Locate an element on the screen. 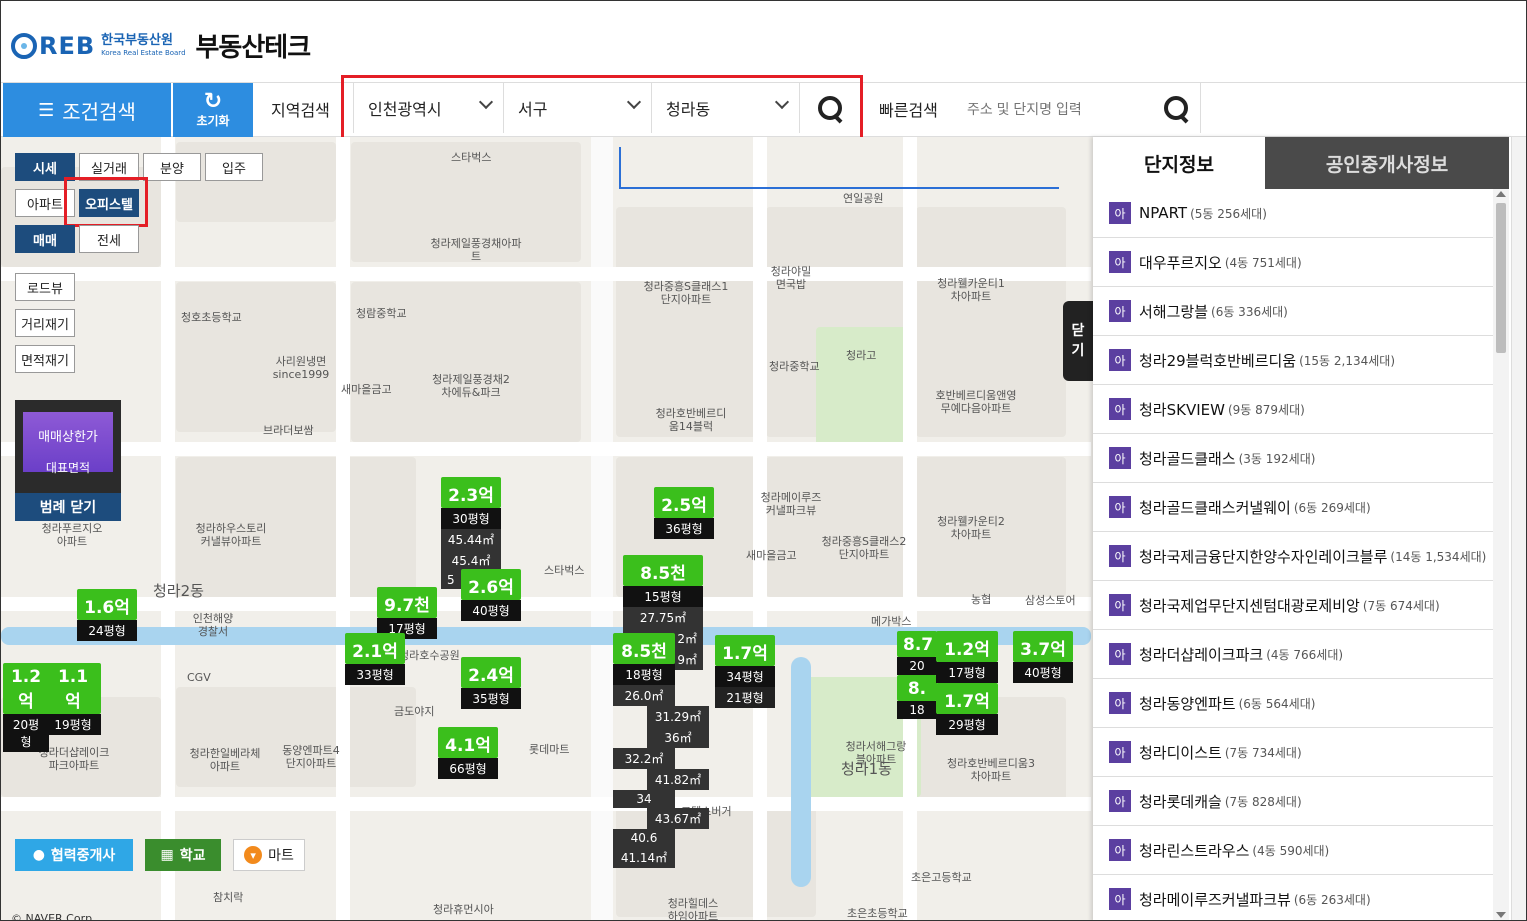  list-item: 아 청라골드클래스커낼웨이 (6동 269세대) is located at coordinates (1293, 507).